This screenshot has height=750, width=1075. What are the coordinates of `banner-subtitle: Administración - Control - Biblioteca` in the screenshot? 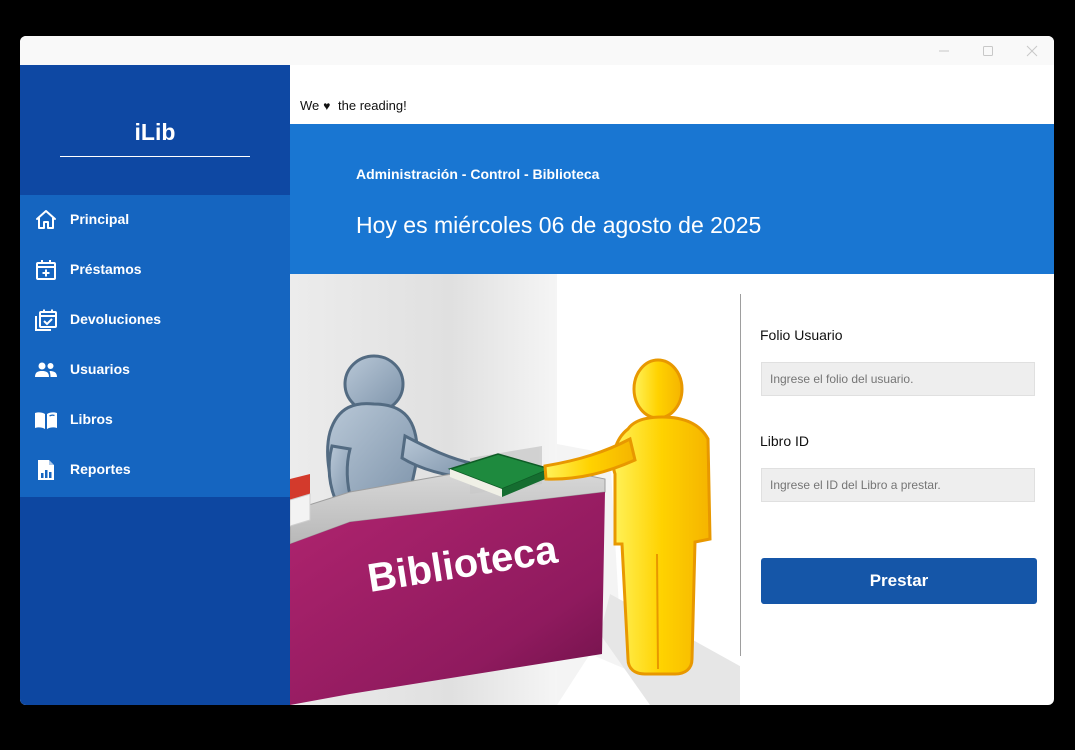 It's located at (478, 174).